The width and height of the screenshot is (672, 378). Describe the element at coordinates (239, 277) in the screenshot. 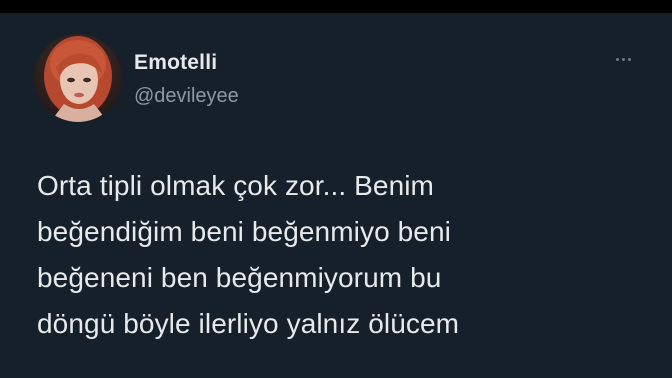

I see `tweet-text-line: beğeneni ben beğenmiyorum bu` at that location.